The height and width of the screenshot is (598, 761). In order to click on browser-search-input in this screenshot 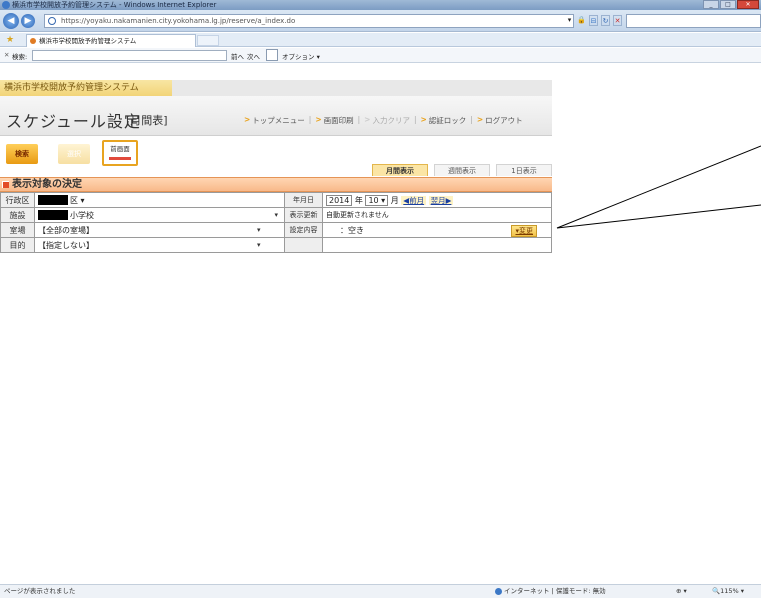, I will do `click(693, 21)`.